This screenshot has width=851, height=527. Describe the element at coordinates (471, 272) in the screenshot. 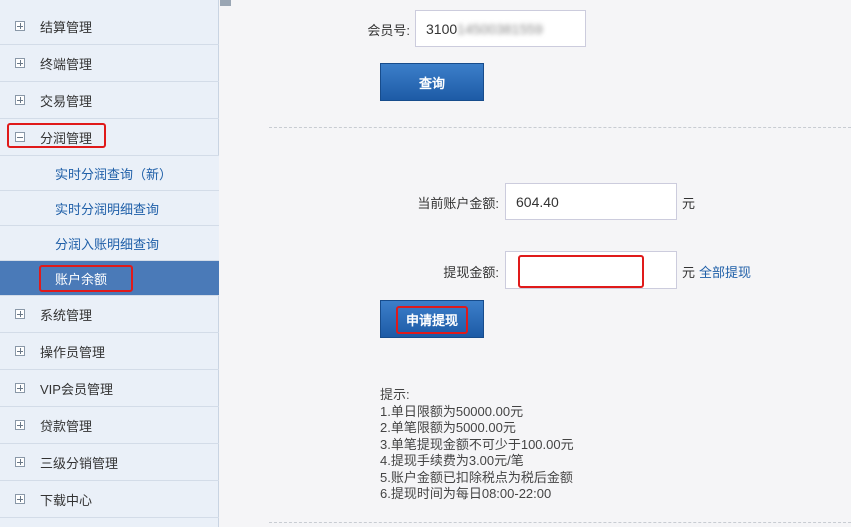

I see `withdraw-label: 提现金额:` at that location.